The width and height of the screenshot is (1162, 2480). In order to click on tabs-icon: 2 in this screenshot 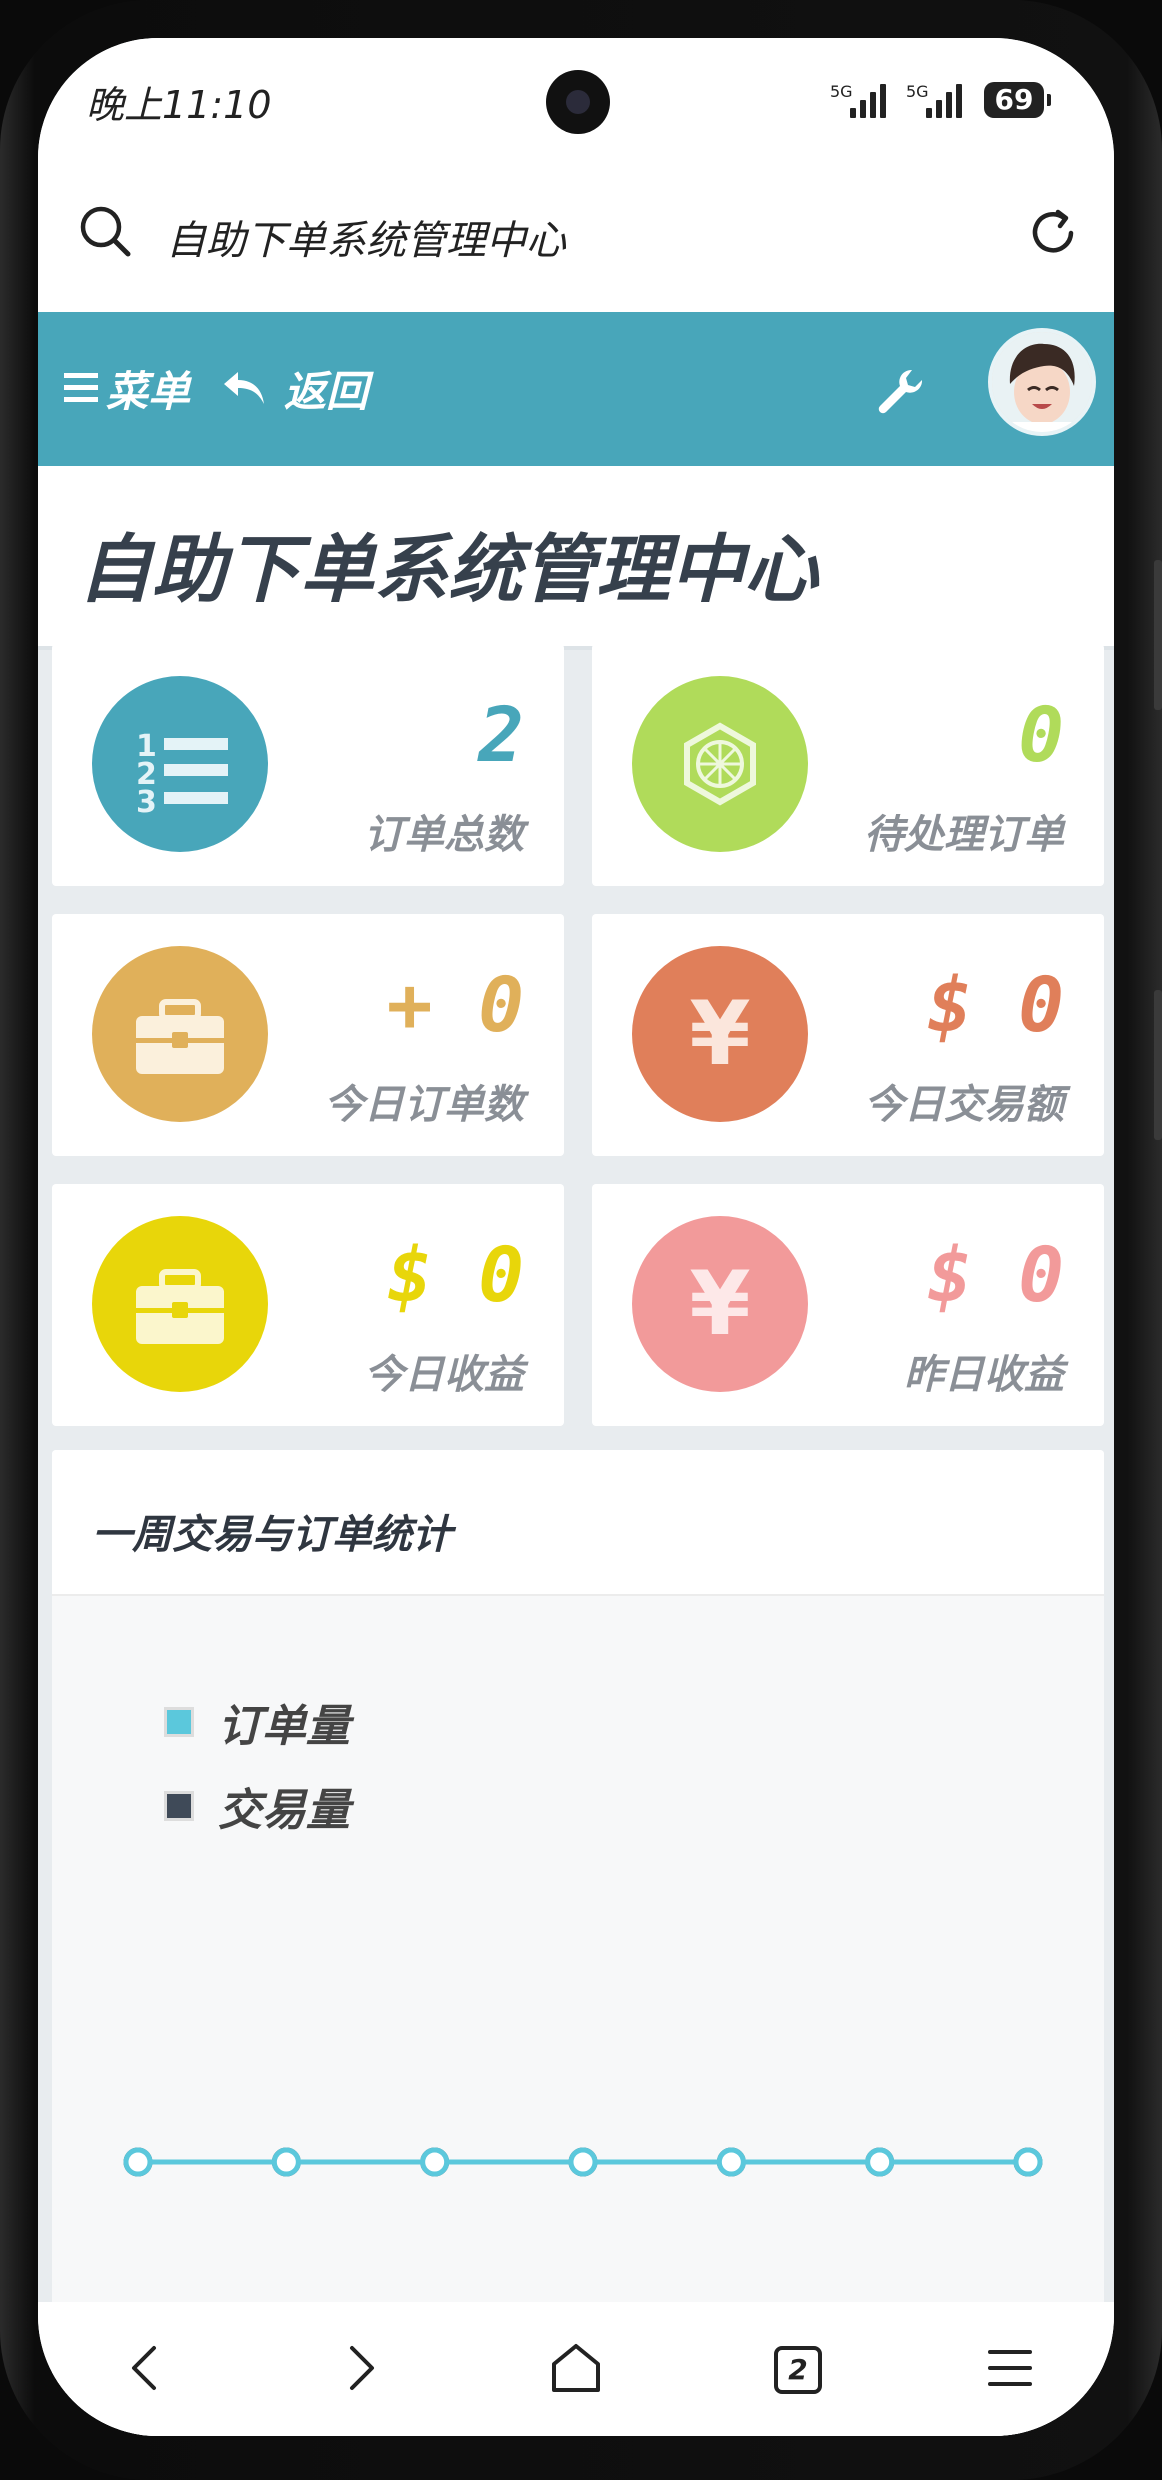, I will do `click(796, 2368)`.